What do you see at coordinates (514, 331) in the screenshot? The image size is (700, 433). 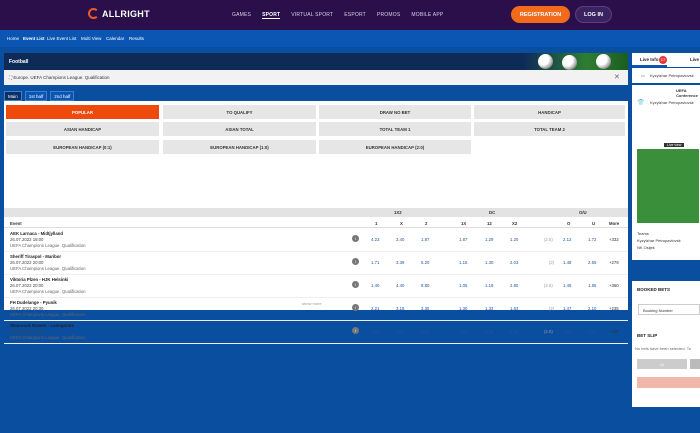 I see `odd-x2: 1.32` at bounding box center [514, 331].